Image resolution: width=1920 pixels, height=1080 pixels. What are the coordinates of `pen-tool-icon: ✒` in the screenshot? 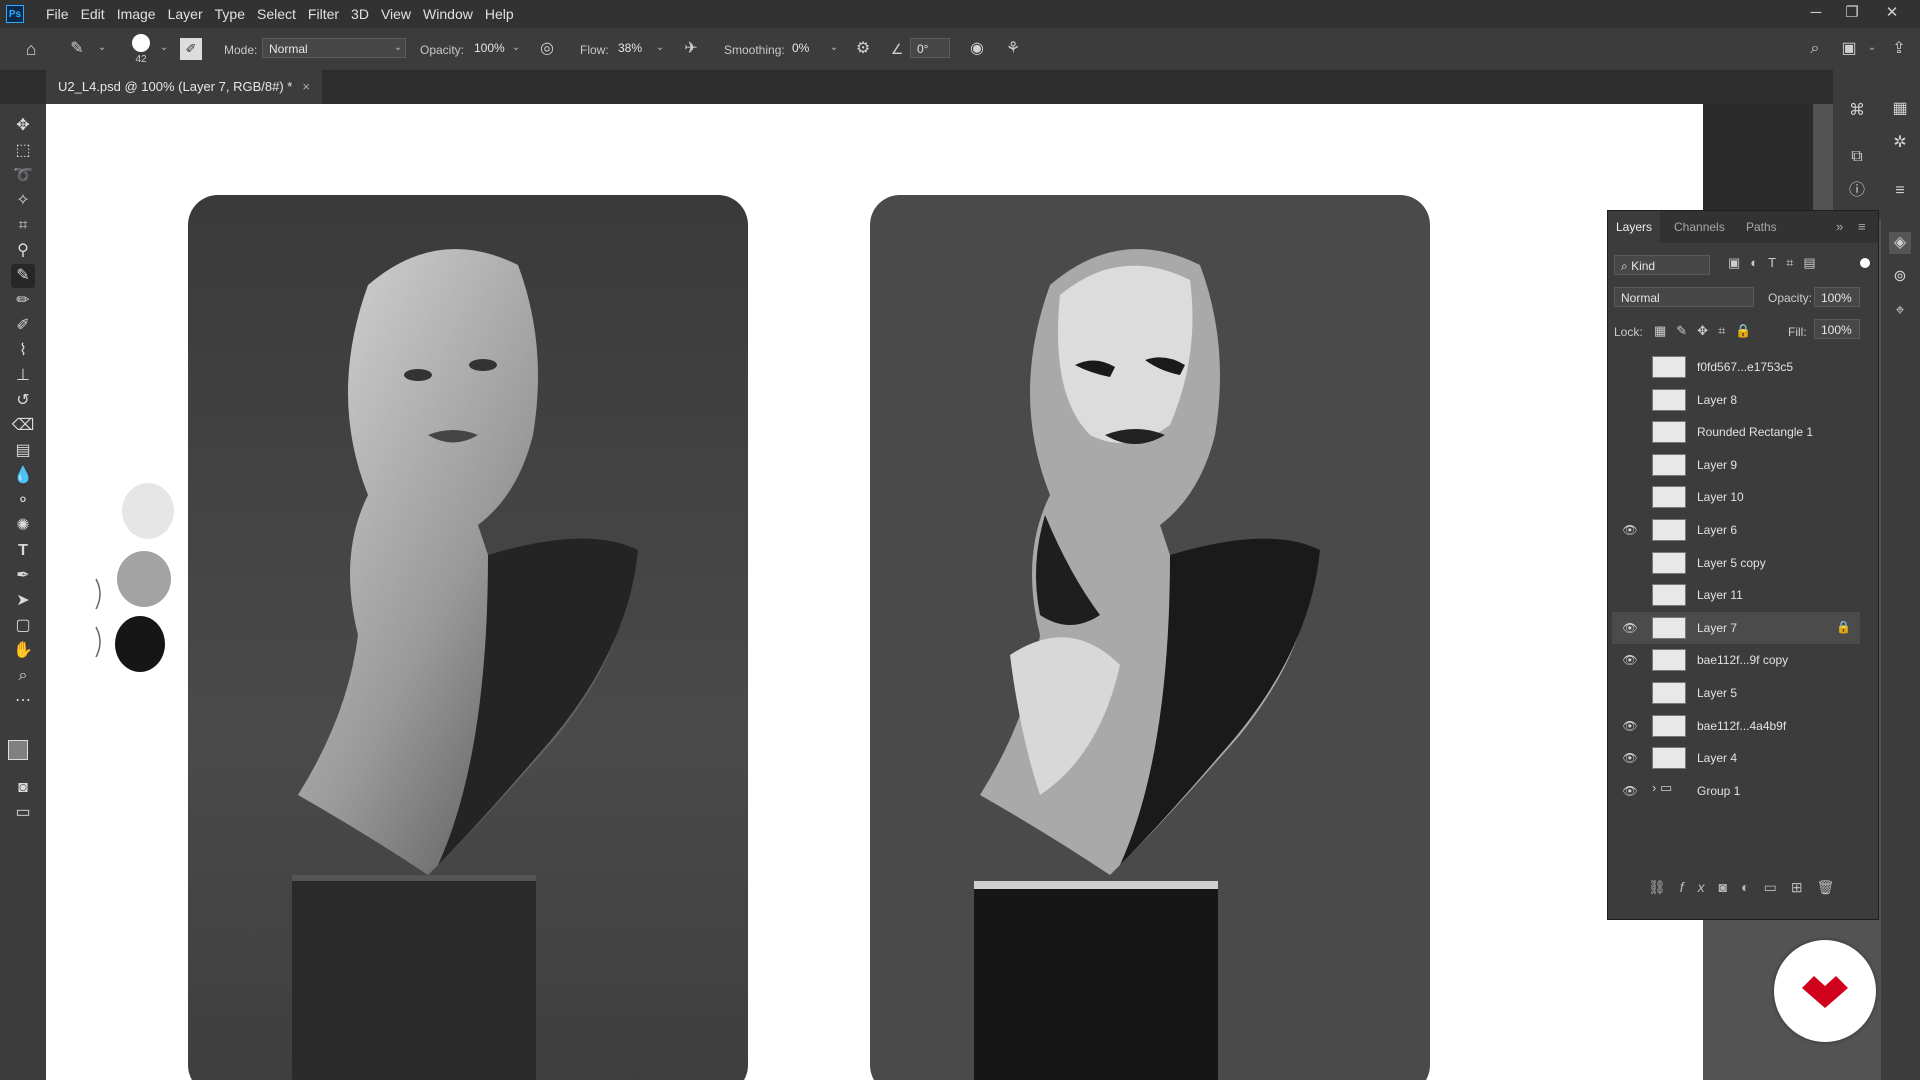 It's located at (23, 576).